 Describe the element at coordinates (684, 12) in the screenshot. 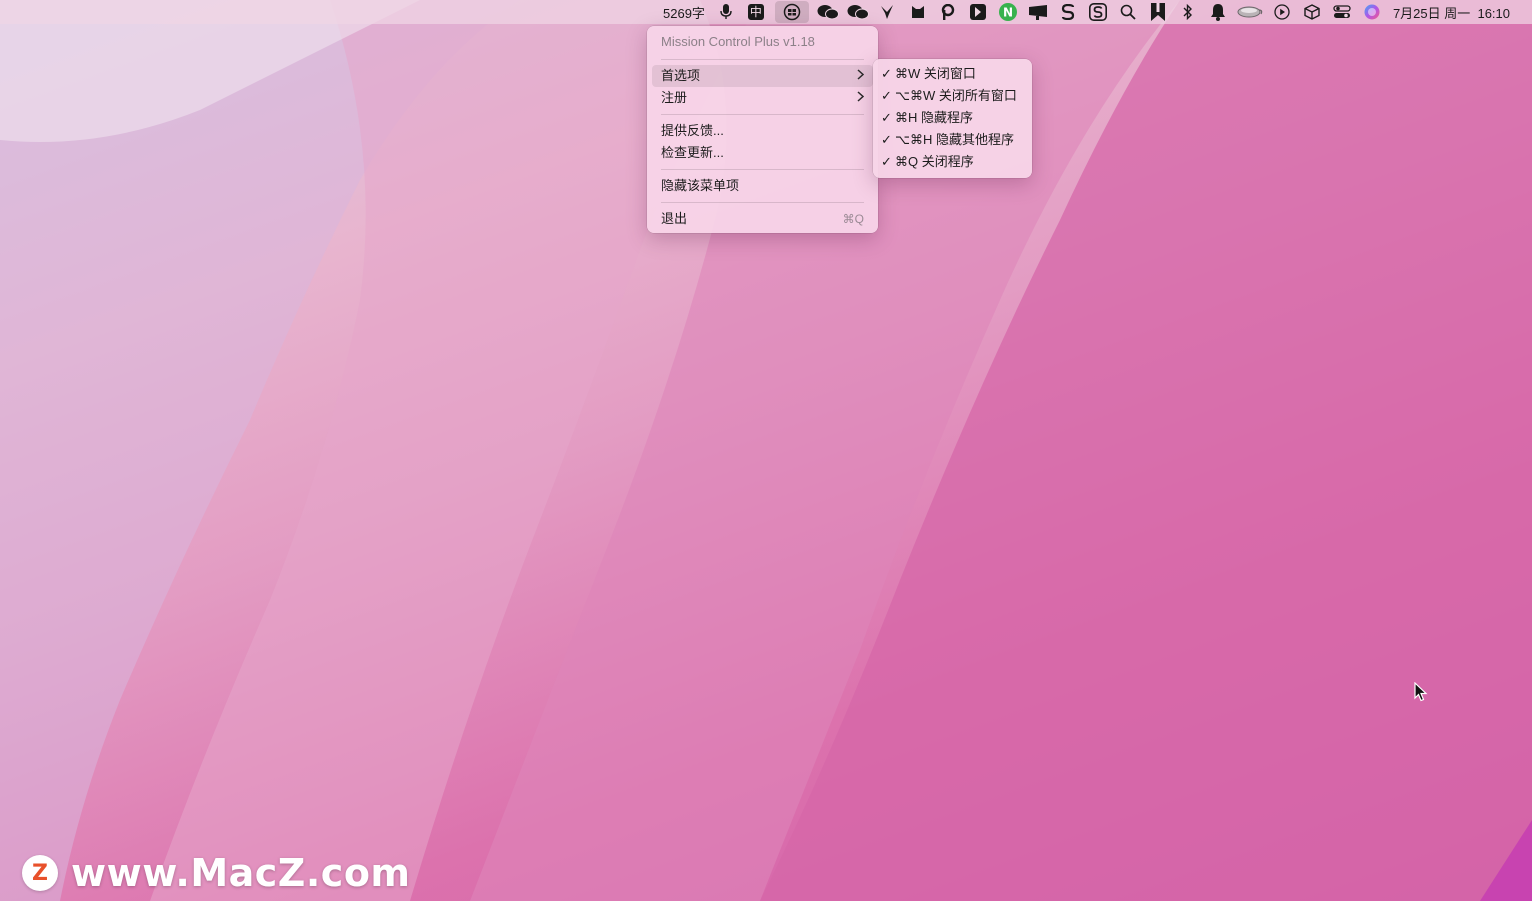

I see `word-count-status: 5269字` at that location.